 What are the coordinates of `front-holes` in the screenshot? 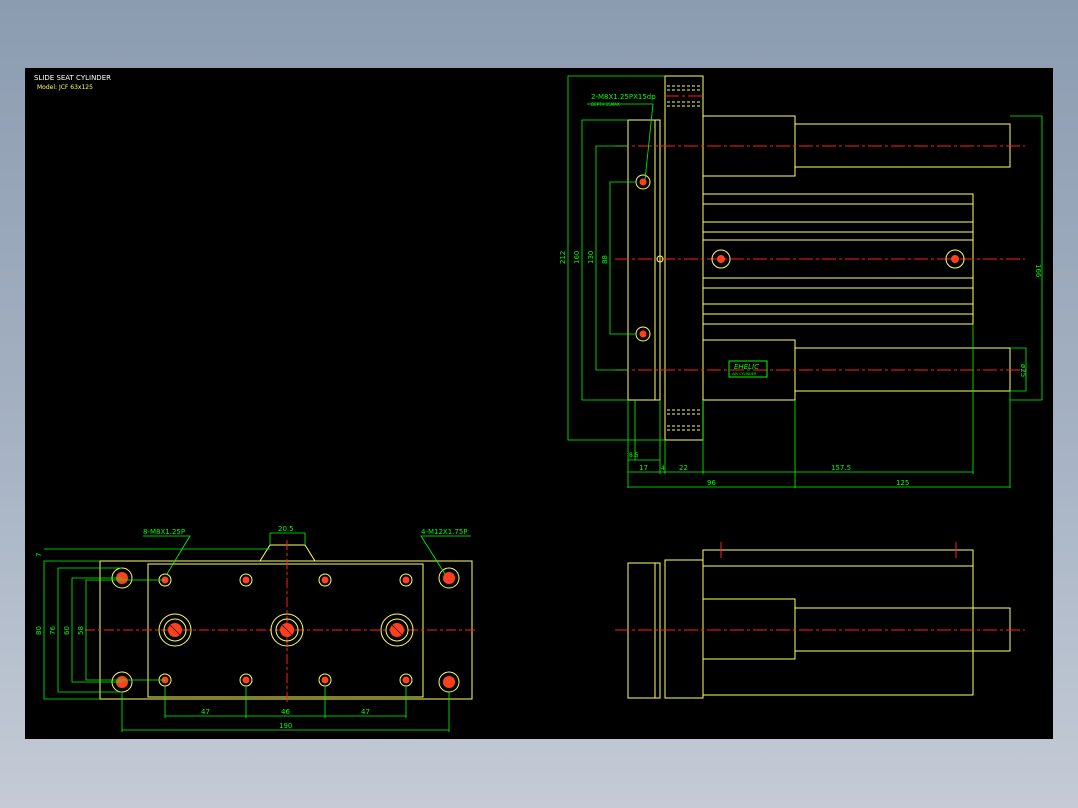 It's located at (800, 258).